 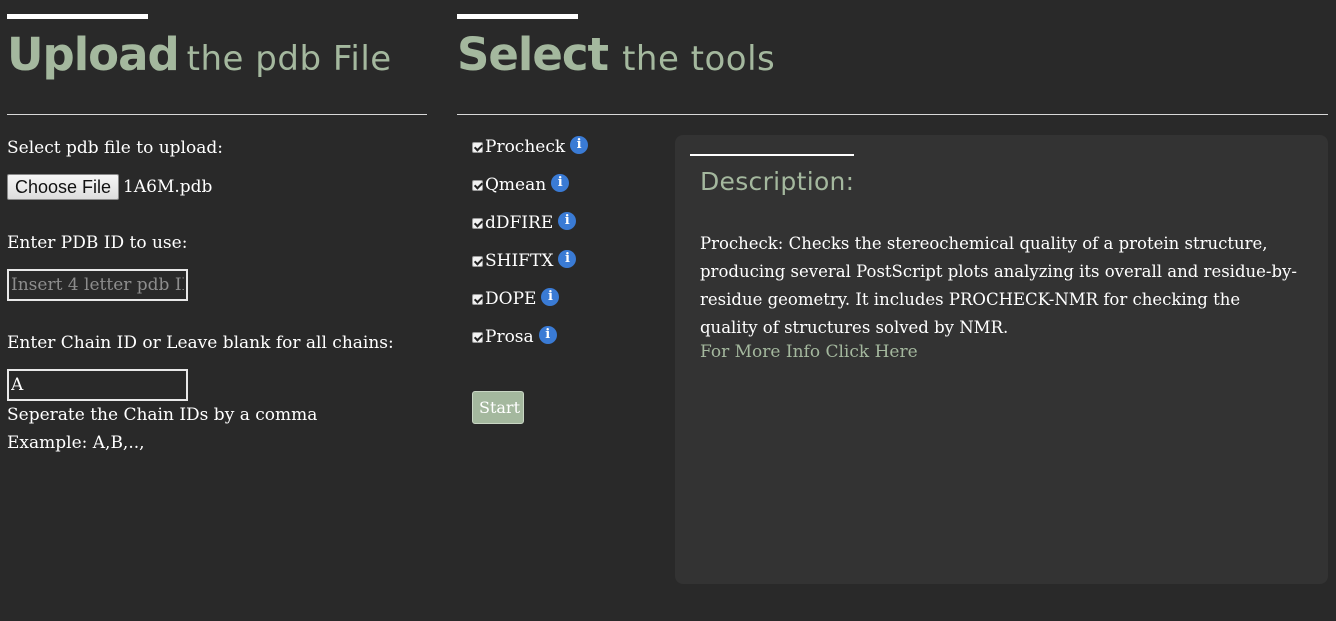 I want to click on tool-procheck: Procheck i, so click(x=530, y=146).